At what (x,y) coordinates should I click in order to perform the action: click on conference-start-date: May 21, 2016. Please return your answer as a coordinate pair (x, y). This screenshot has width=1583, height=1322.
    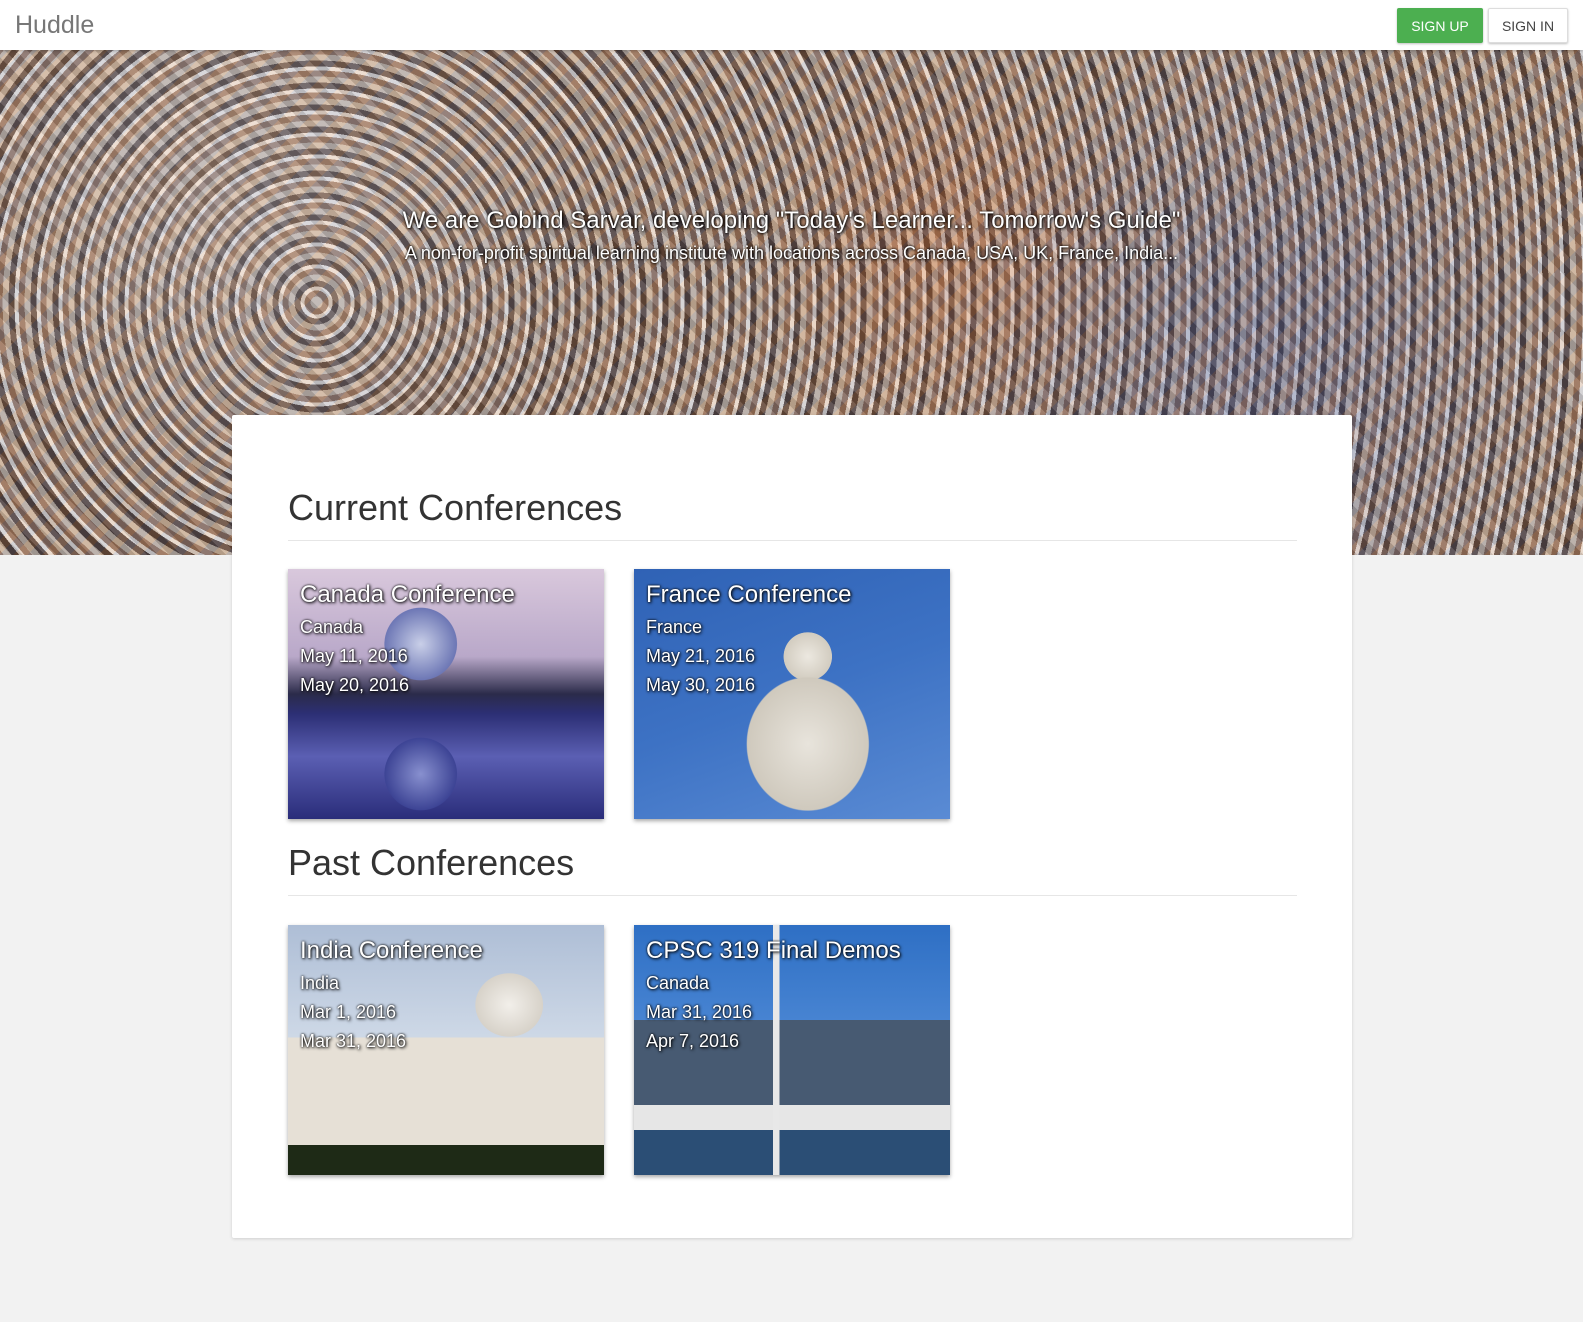
    Looking at the image, I should click on (701, 656).